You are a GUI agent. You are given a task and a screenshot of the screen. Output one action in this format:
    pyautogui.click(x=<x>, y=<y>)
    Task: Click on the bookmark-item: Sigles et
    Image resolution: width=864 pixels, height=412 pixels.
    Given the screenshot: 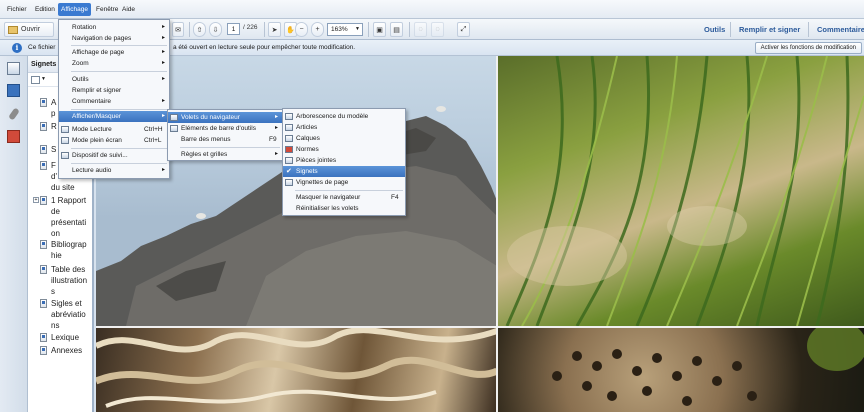 What is the action you would take?
    pyautogui.click(x=66, y=303)
    